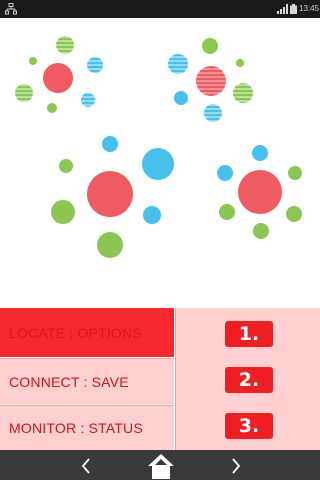 The width and height of the screenshot is (320, 485). What do you see at coordinates (249, 426) in the screenshot?
I see `number-button-3: 3.` at bounding box center [249, 426].